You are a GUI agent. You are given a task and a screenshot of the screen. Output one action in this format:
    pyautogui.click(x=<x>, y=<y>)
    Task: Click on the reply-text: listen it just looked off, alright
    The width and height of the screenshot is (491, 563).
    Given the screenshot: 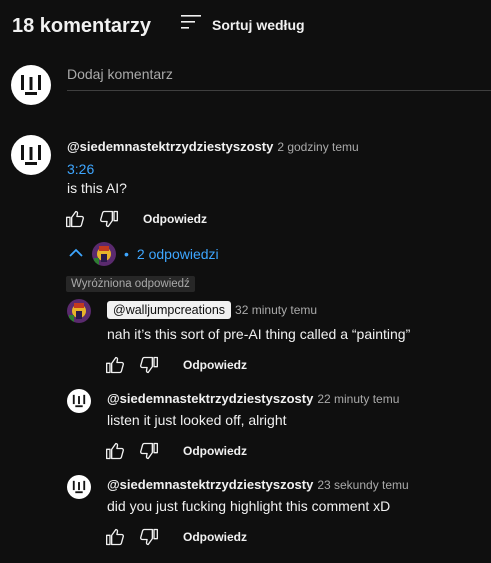 What is the action you would take?
    pyautogui.click(x=197, y=420)
    